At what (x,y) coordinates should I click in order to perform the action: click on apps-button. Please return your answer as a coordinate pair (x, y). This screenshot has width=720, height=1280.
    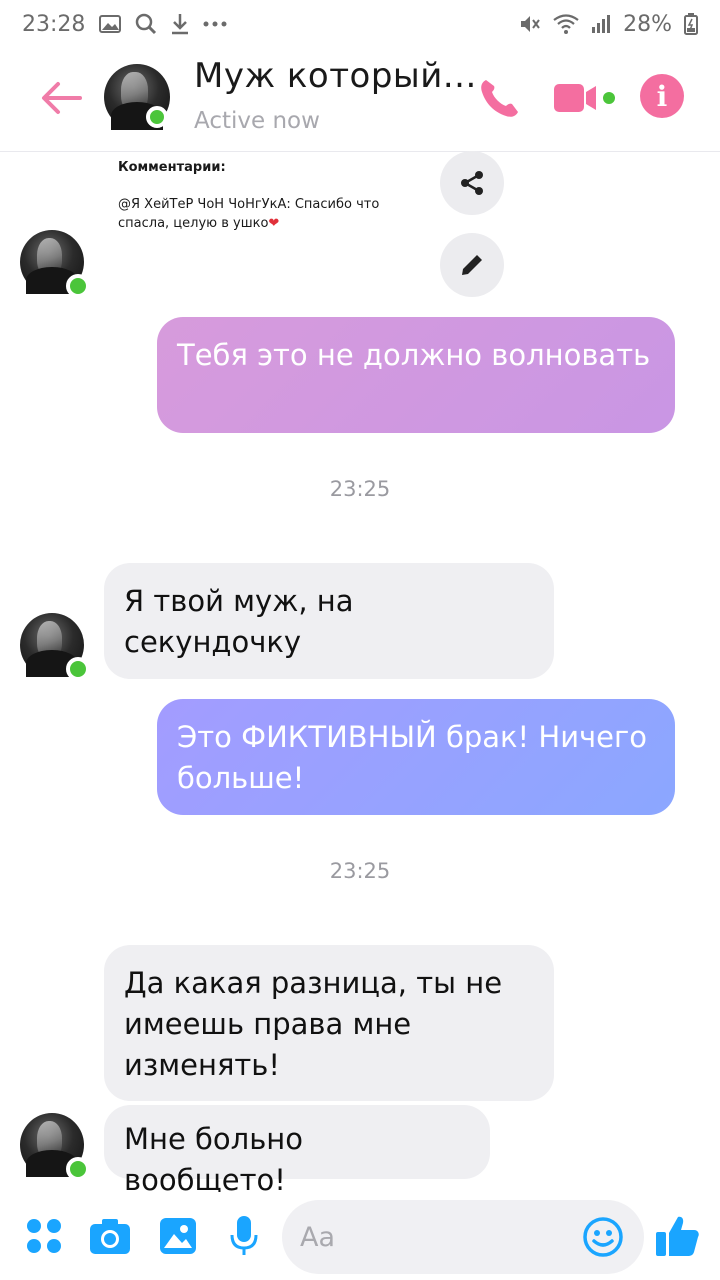
    Looking at the image, I should click on (44, 1236).